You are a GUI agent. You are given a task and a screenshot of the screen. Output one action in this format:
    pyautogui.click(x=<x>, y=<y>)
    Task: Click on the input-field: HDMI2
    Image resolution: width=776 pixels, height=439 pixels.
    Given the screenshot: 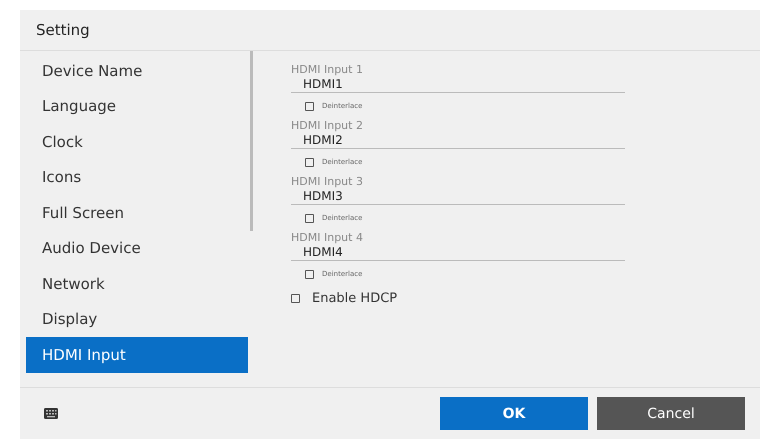 What is the action you would take?
    pyautogui.click(x=458, y=141)
    